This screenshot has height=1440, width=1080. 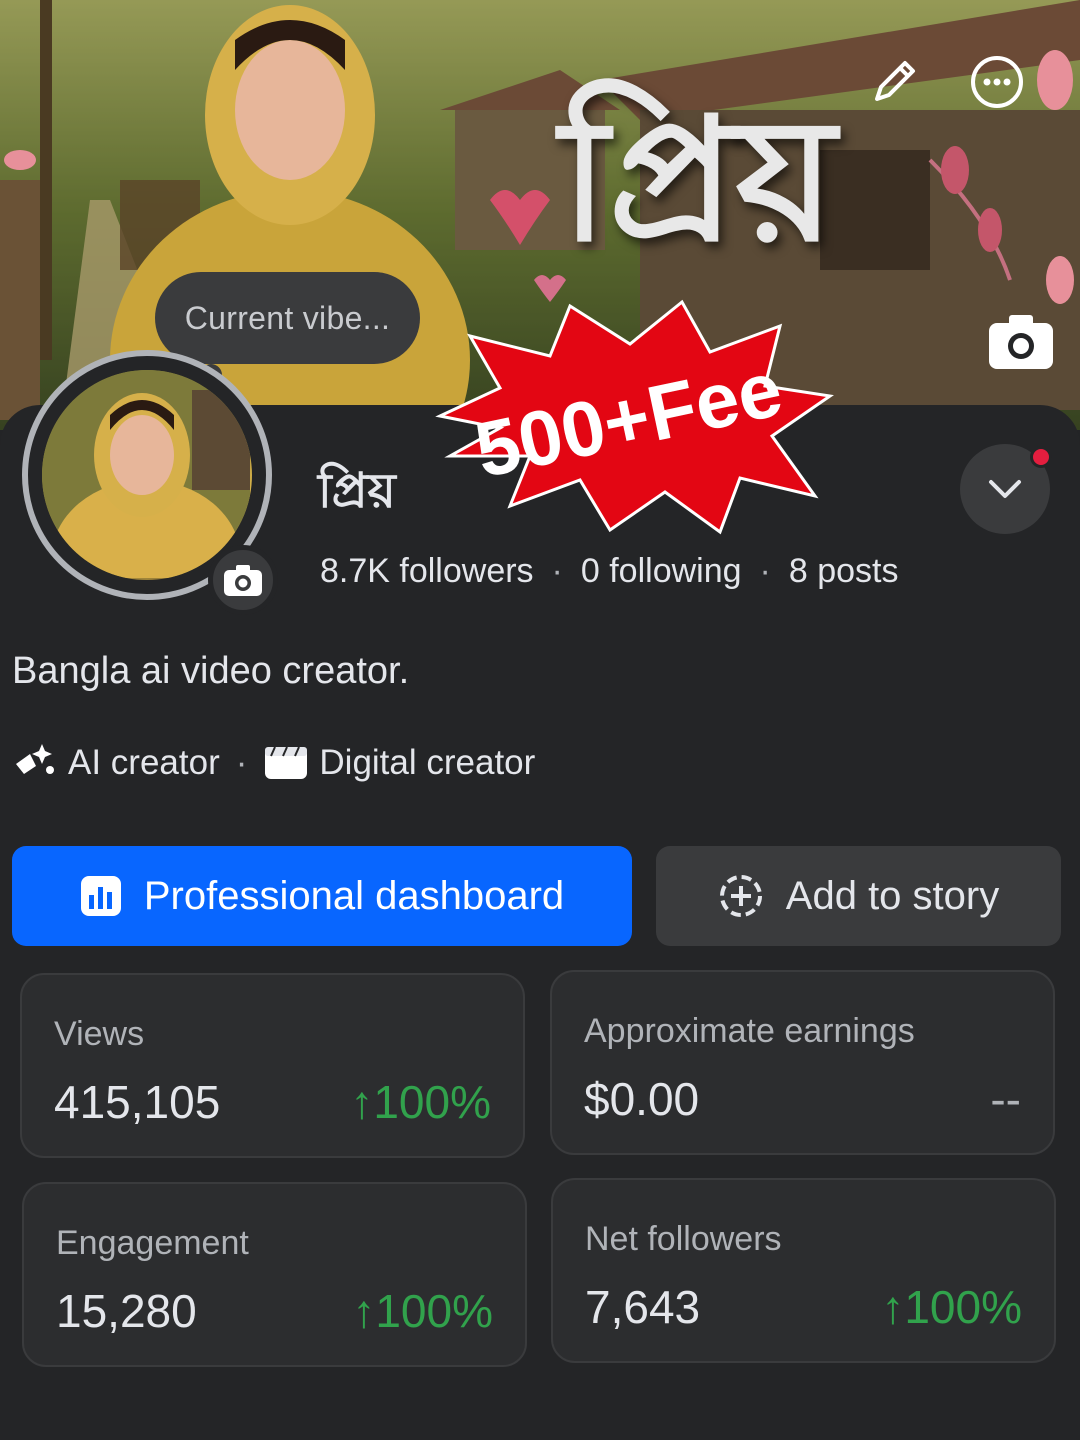 I want to click on more-options-button, so click(x=997, y=82).